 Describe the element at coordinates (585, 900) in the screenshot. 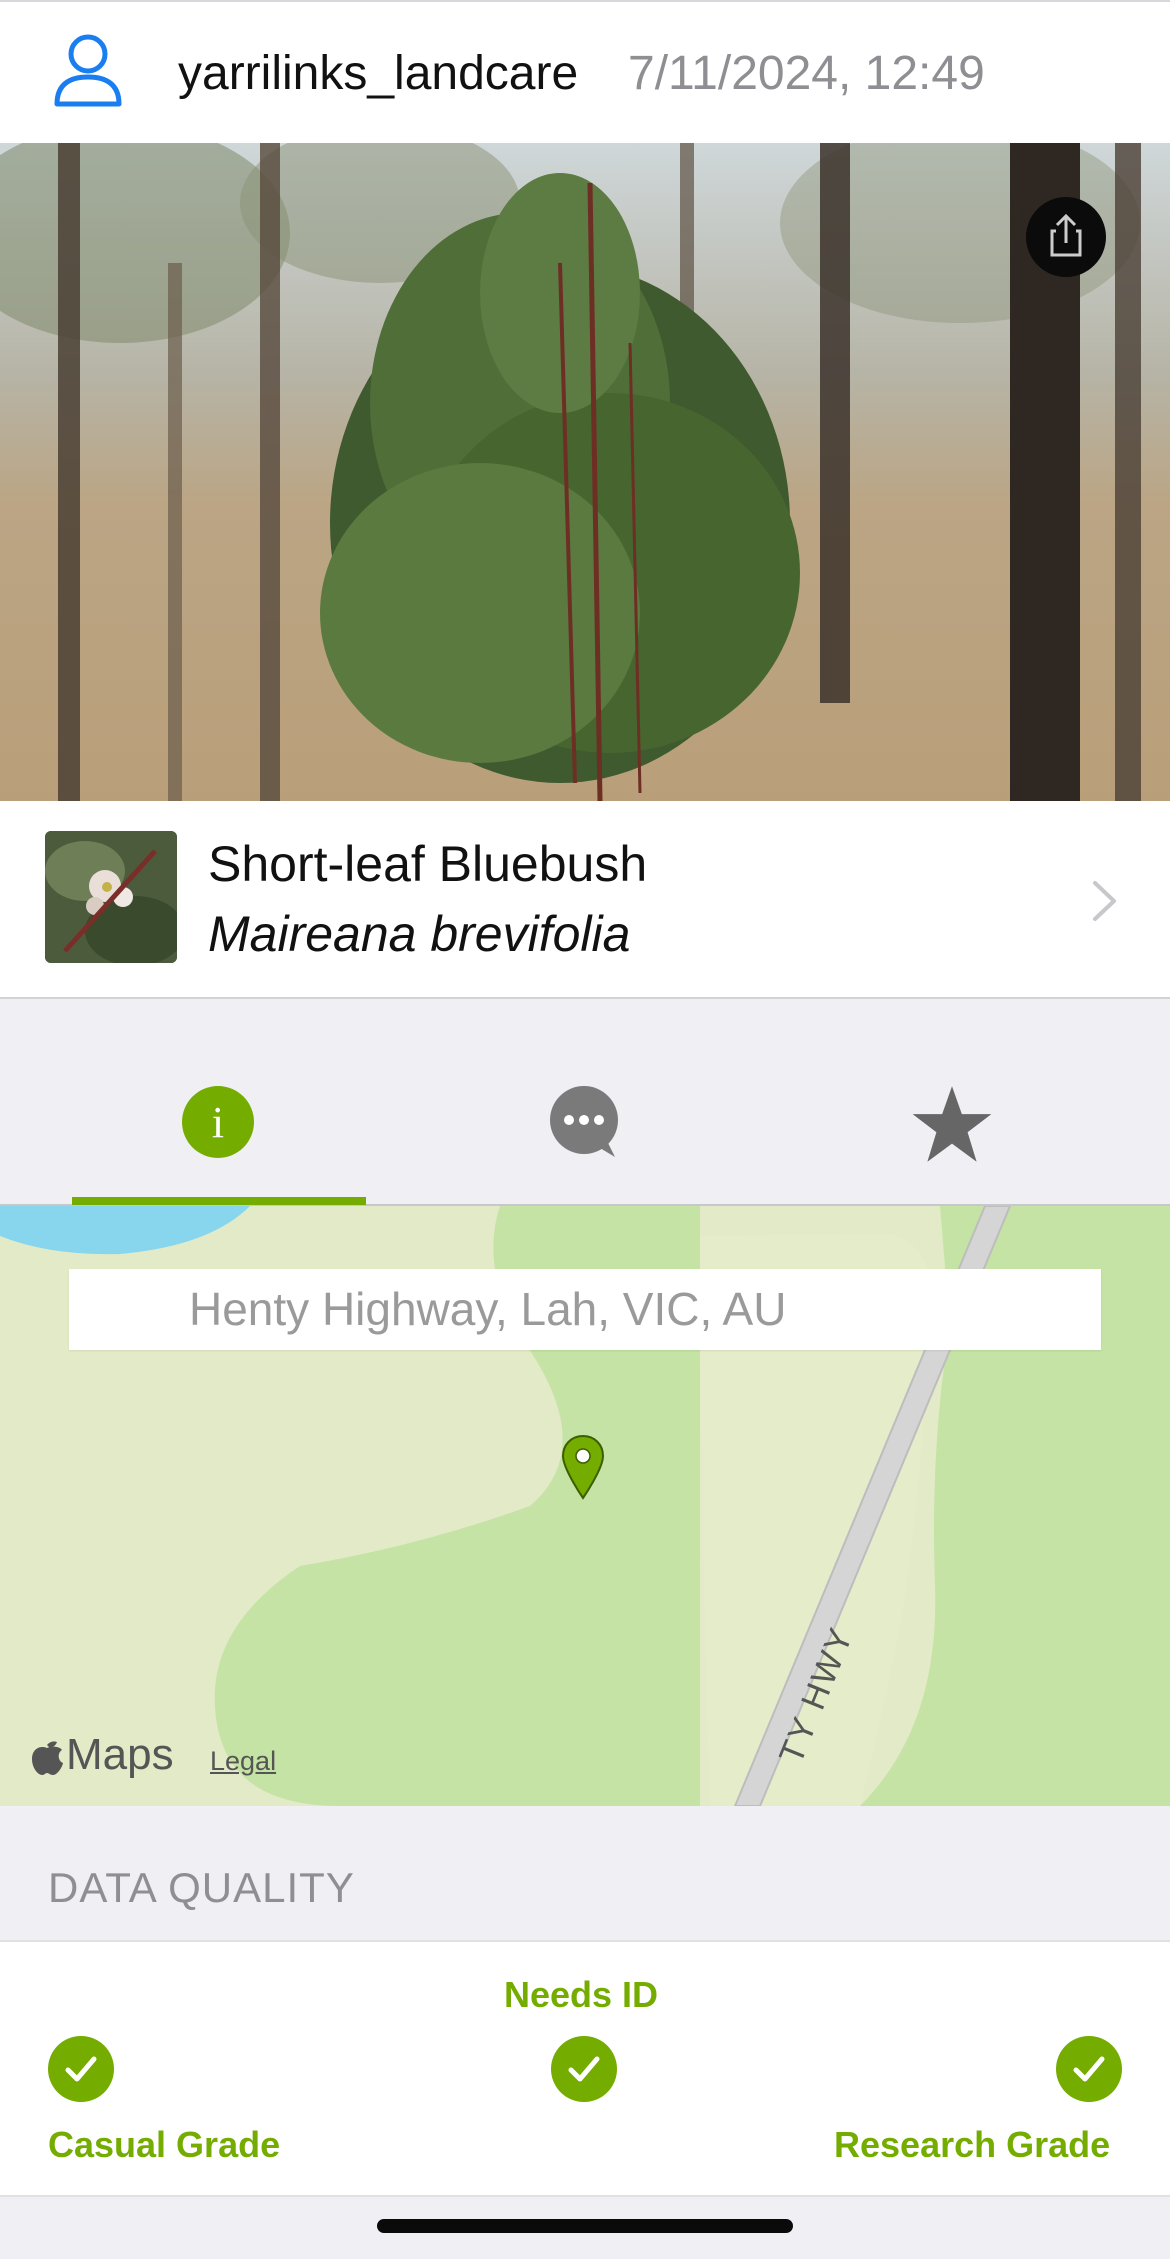

I see `taxon-row: Short-leaf Bluebush Maireana brevifolia` at that location.